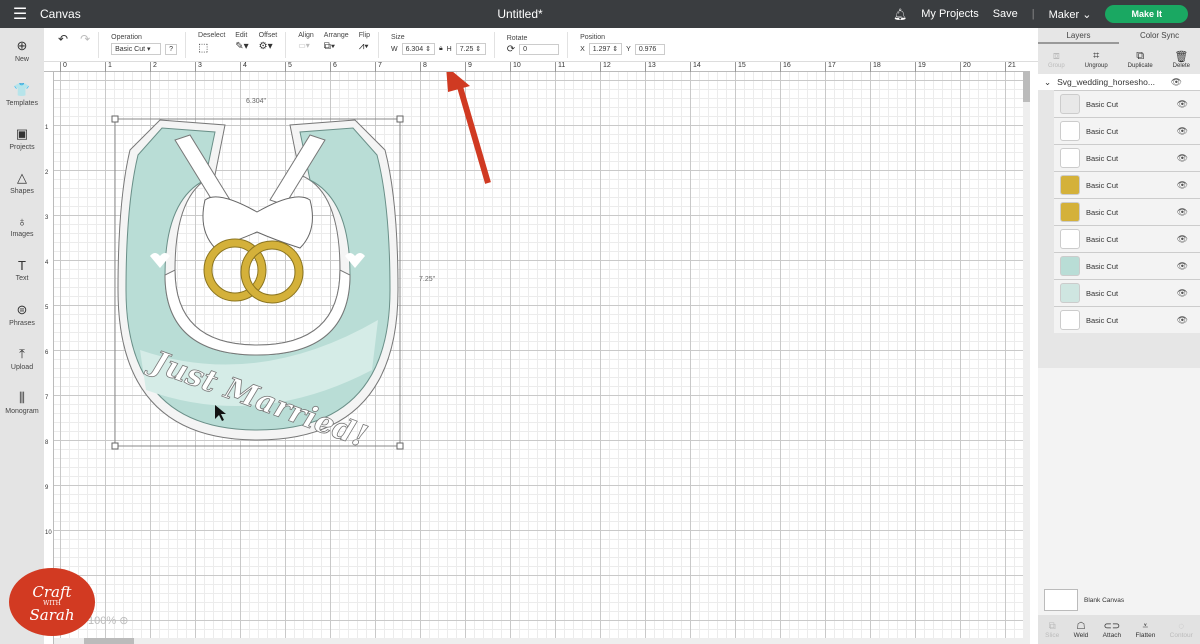 This screenshot has width=1200, height=644. I want to click on slice-icon: ⧉, so click(1052, 626).